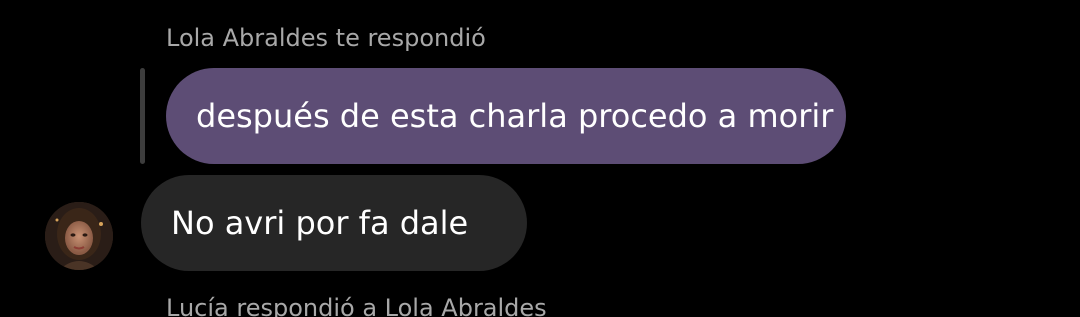  I want to click on received-message-text: No avri por fa dale, so click(320, 223).